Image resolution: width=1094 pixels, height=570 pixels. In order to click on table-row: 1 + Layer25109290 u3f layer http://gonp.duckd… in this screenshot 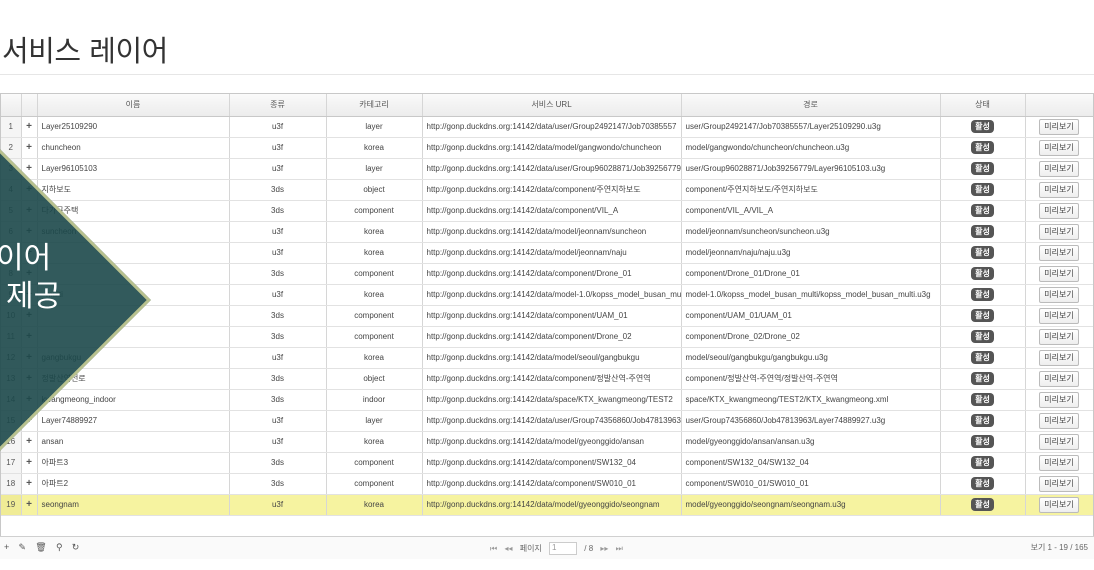, I will do `click(547, 127)`.